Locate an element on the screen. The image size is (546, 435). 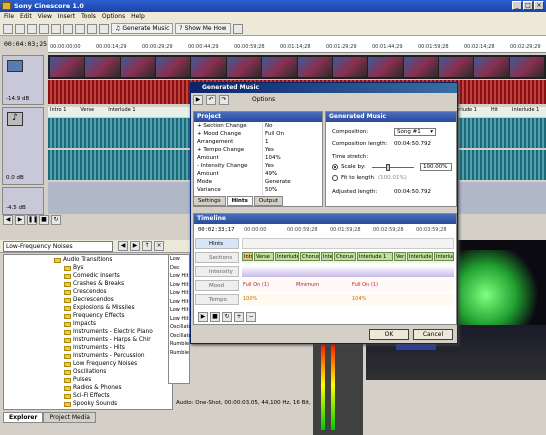
menu-view: View is located at coordinates (45, 17).